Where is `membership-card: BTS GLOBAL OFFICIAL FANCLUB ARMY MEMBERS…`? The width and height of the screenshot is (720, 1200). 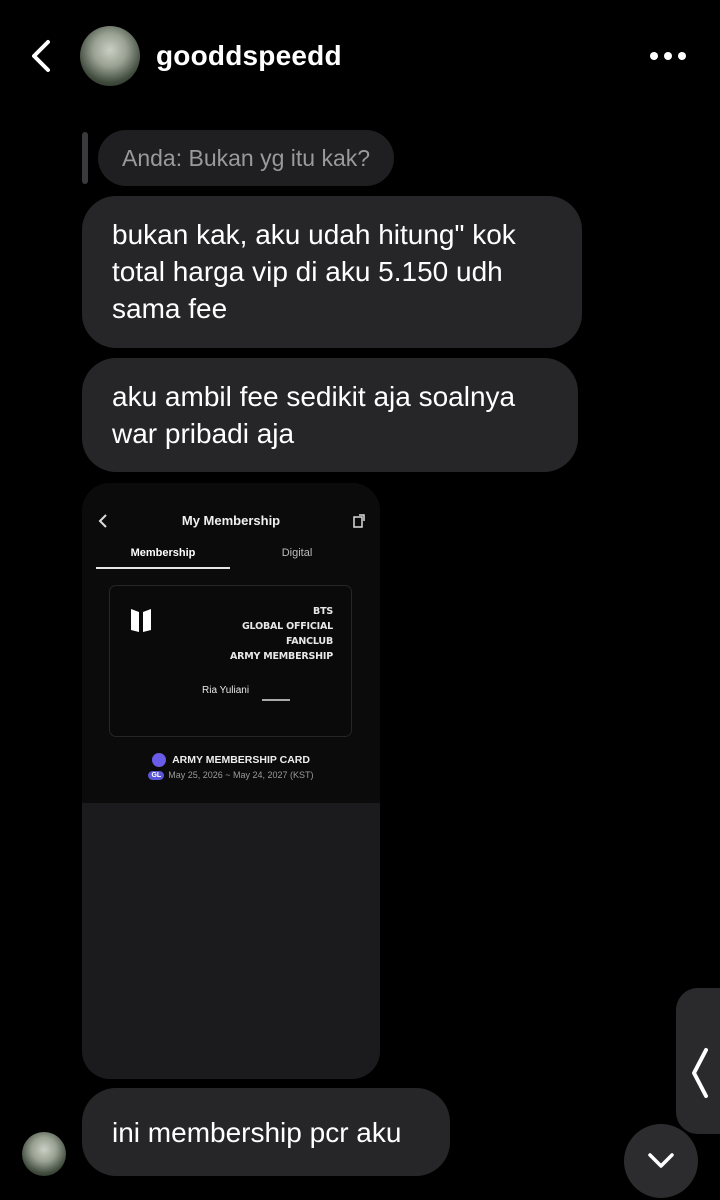
membership-card: BTS GLOBAL OFFICIAL FANCLUB ARMY MEMBERS… is located at coordinates (230, 661).